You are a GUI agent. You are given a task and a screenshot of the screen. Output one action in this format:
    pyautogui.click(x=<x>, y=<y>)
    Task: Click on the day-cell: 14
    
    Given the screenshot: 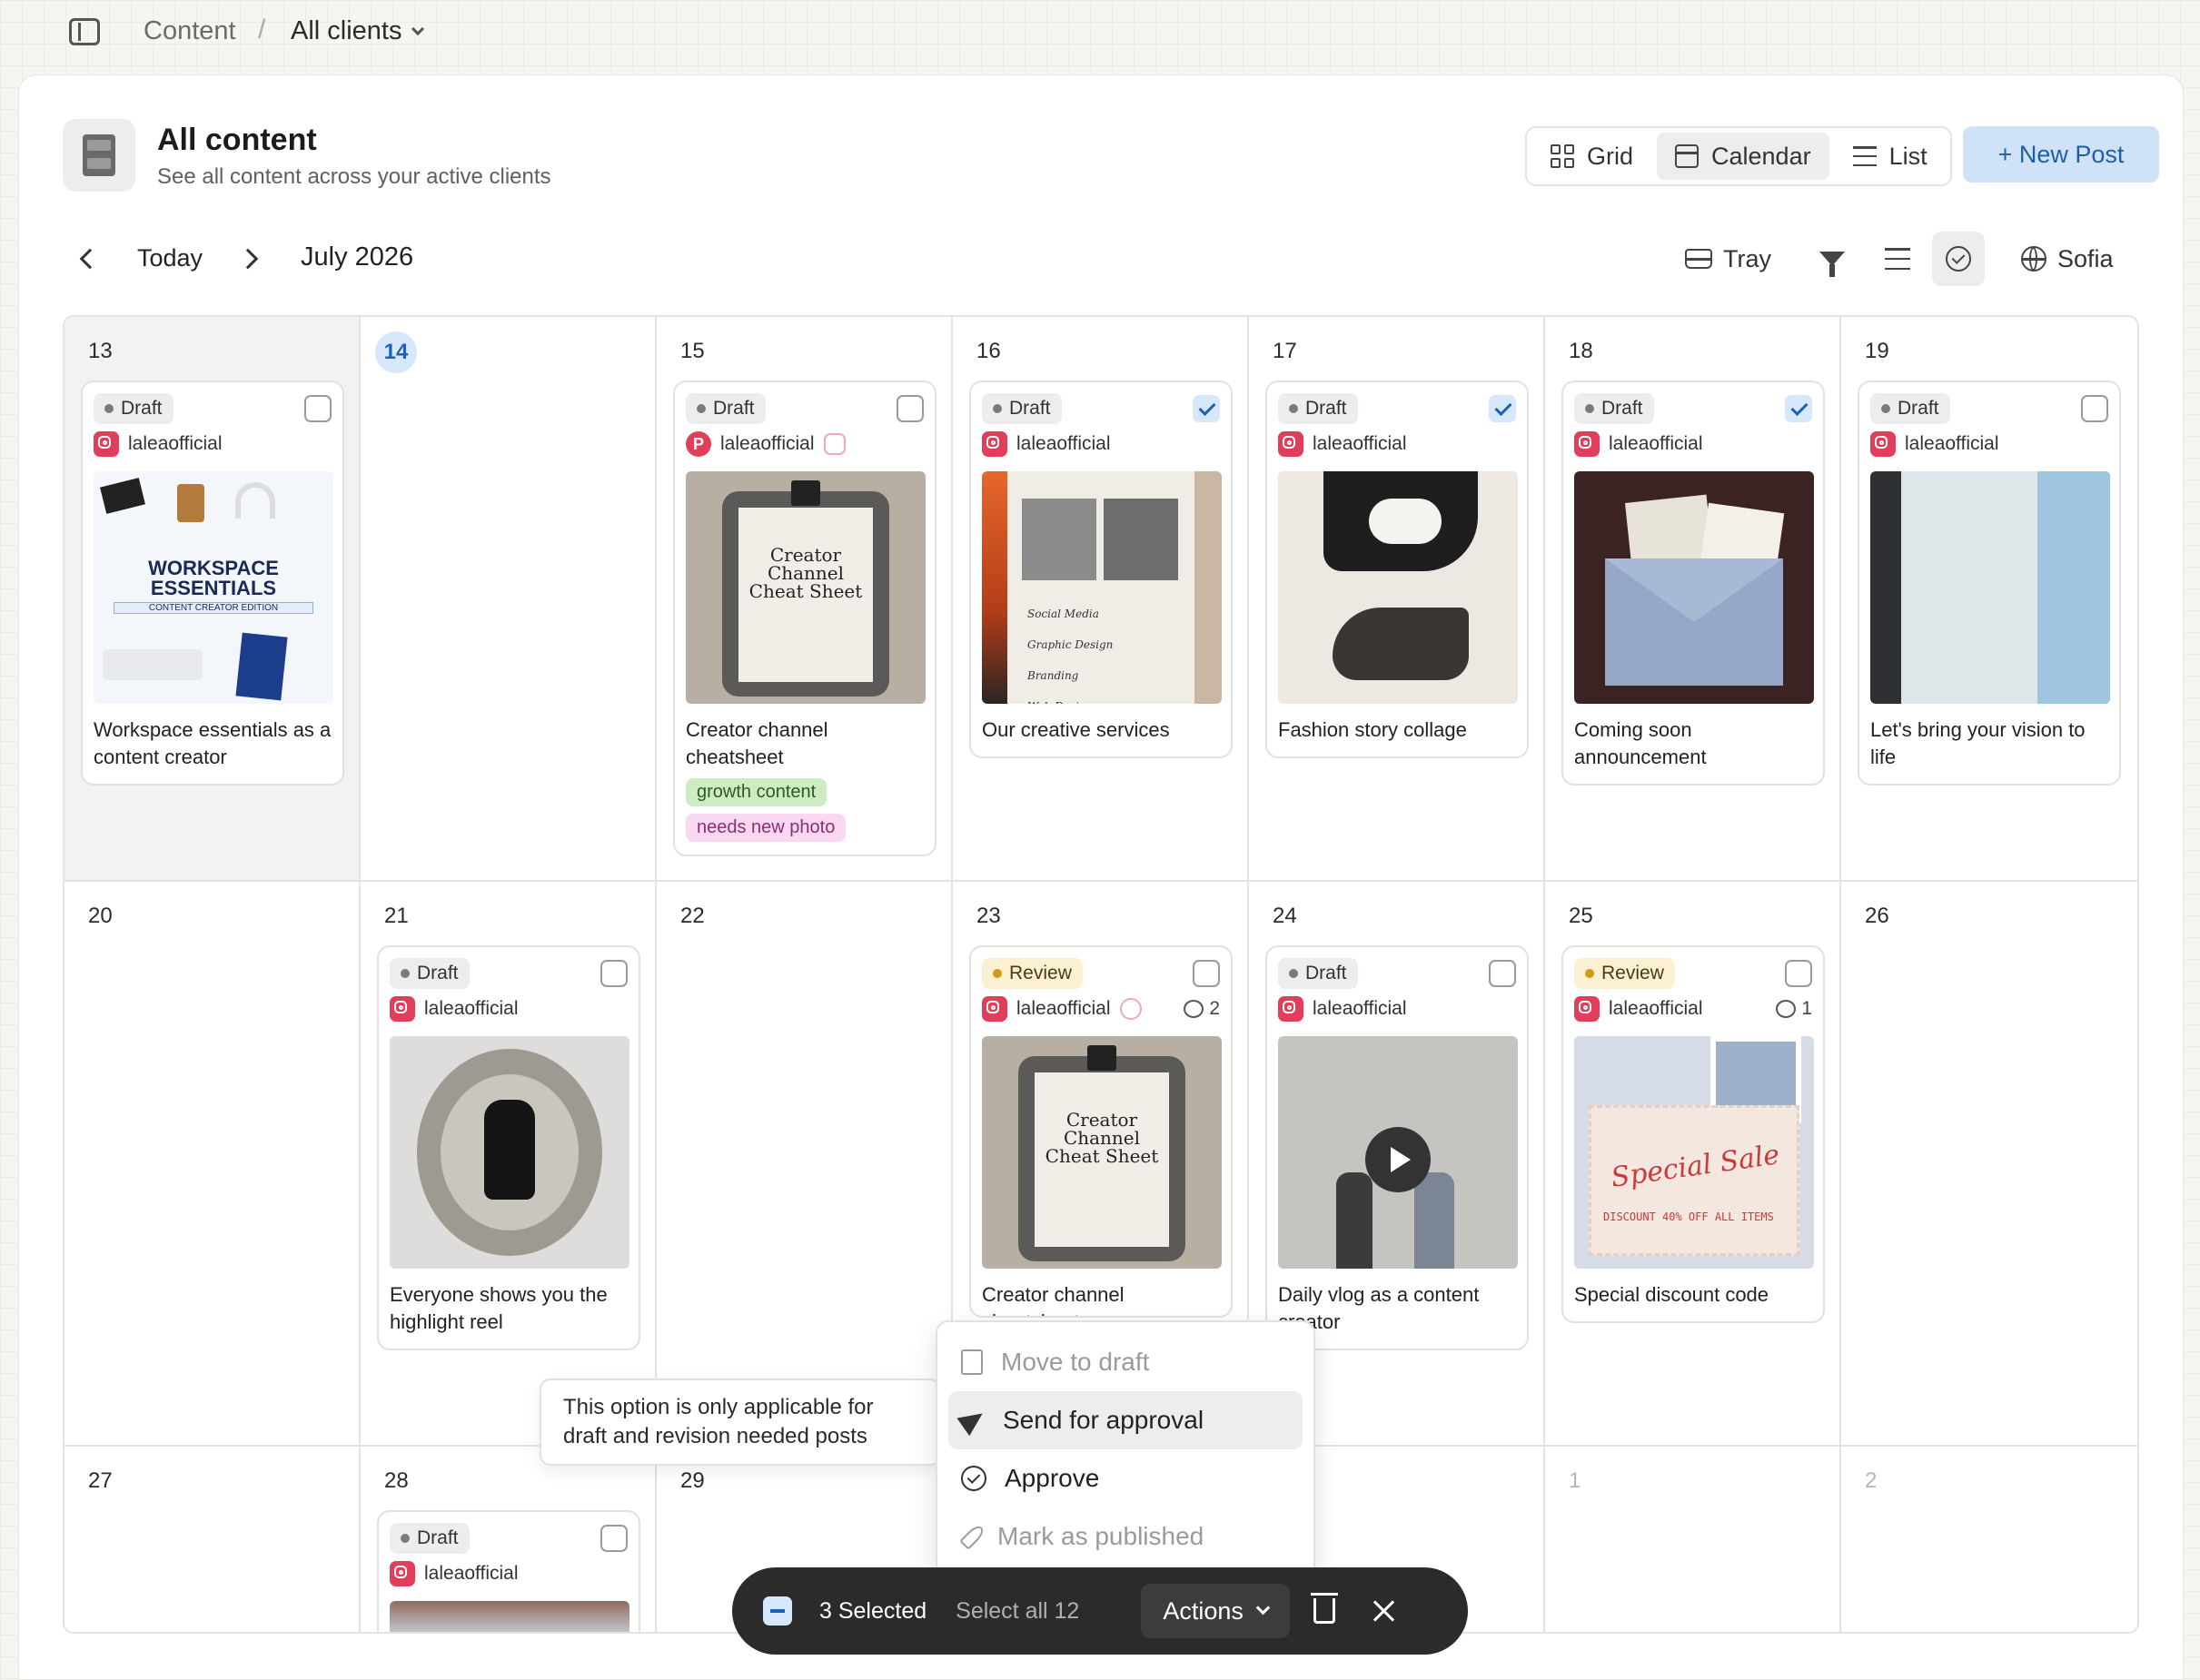 What is the action you would take?
    pyautogui.click(x=509, y=599)
    